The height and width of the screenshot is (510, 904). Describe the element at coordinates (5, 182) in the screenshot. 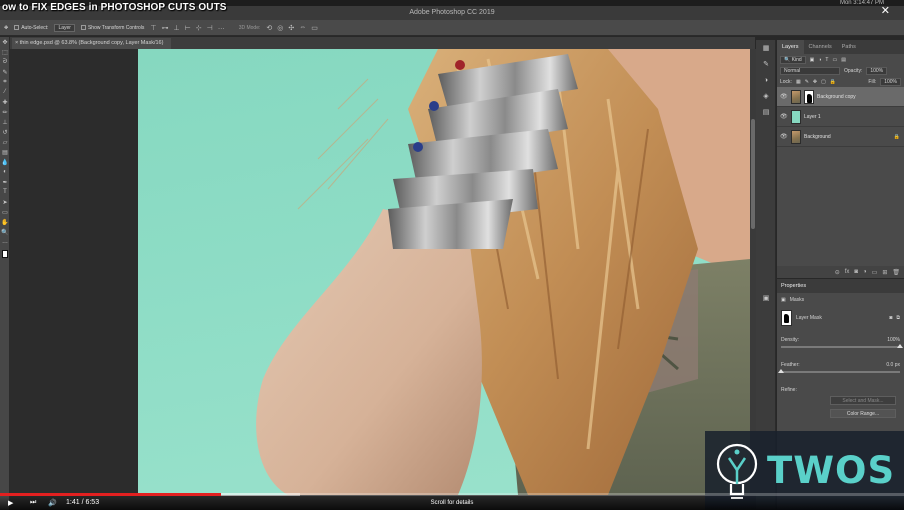

I see `pen-tool-icon: ✒` at that location.